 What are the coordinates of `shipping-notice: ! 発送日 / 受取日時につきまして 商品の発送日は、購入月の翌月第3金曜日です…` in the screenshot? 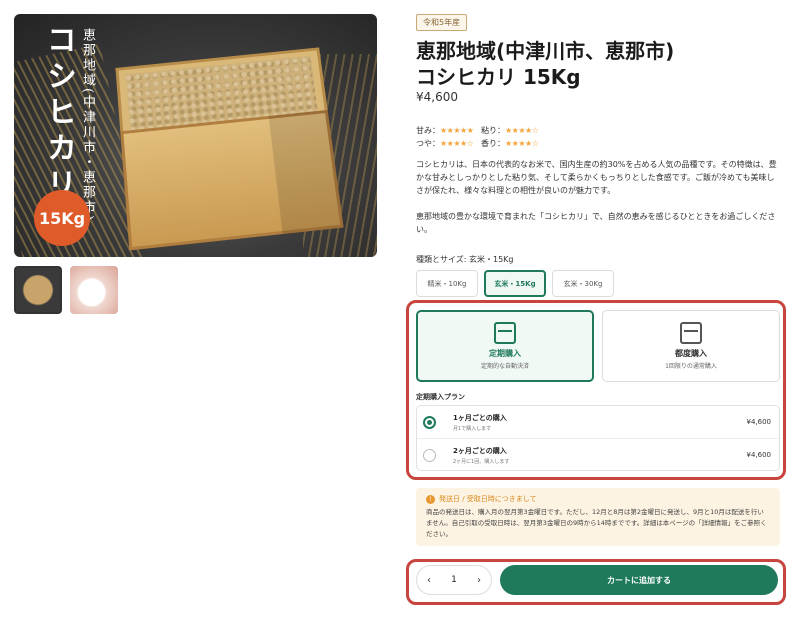 It's located at (598, 517).